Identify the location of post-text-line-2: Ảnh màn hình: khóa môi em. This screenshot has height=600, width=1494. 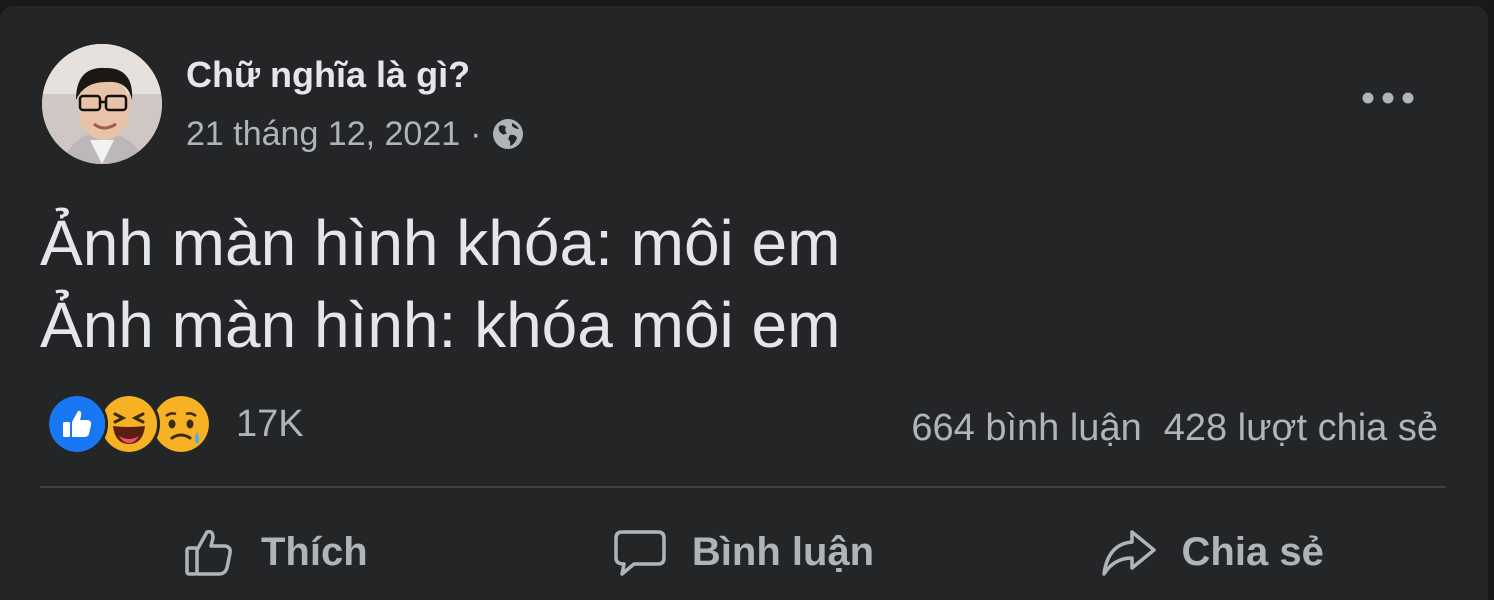
(440, 325).